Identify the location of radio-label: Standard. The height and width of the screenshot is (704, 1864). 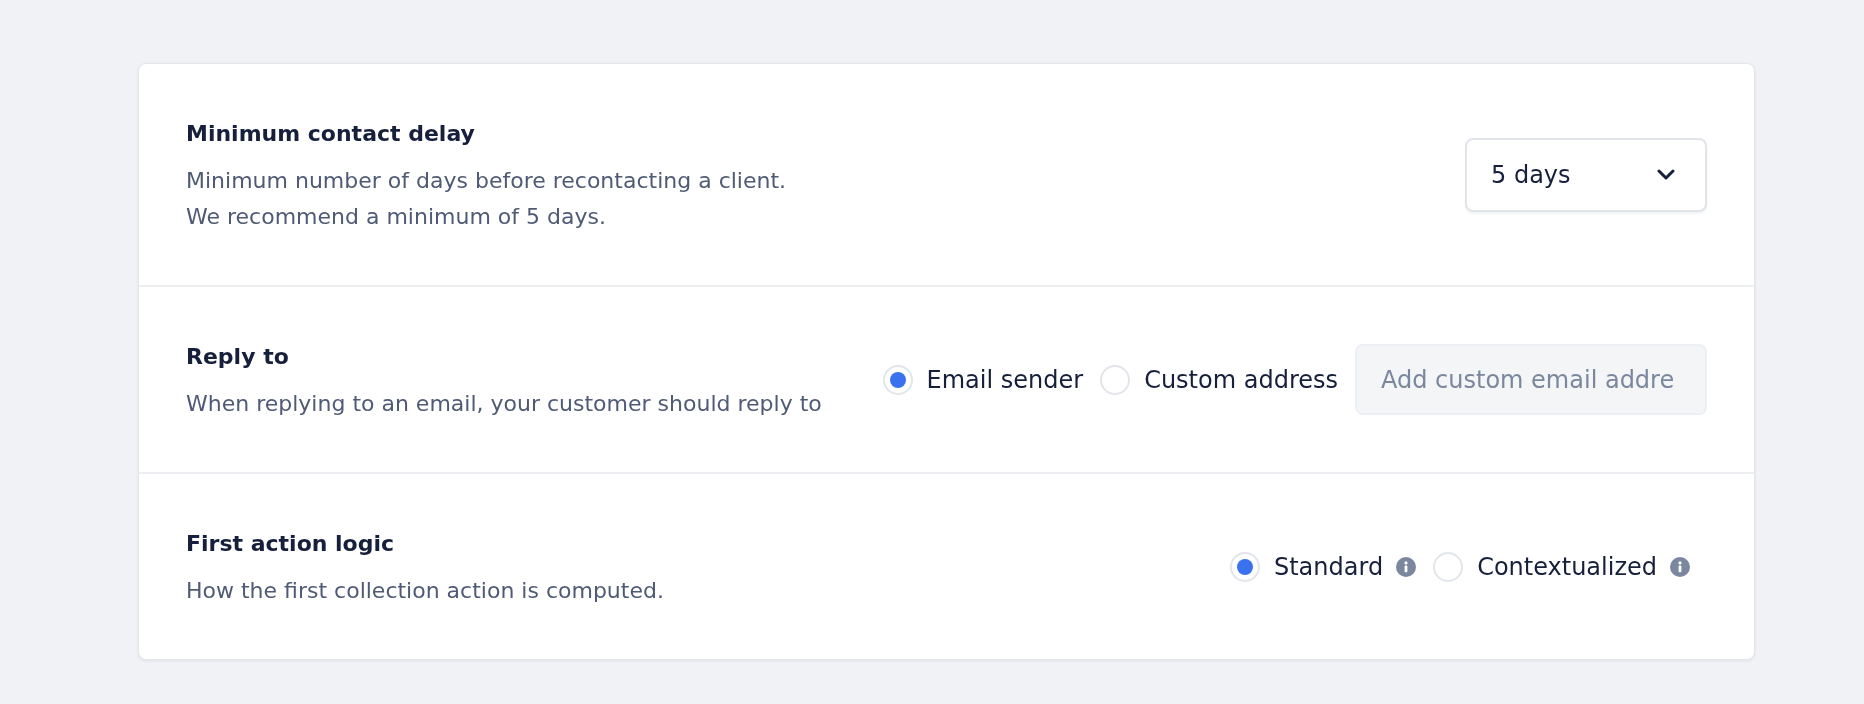
(1328, 566).